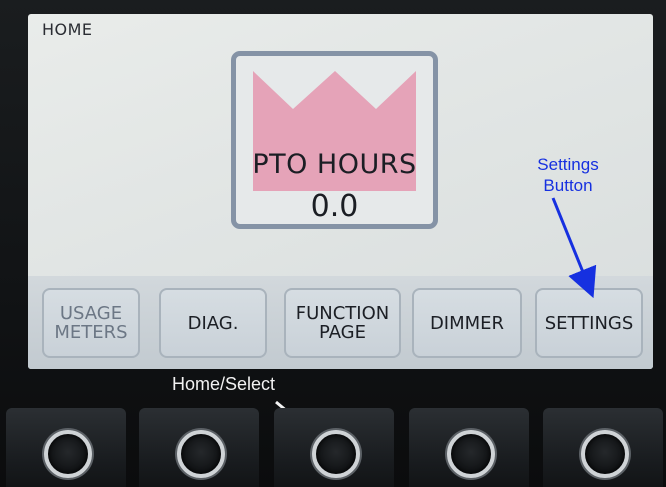 The image size is (666, 487). I want to click on dimmer-button: DIMMER, so click(467, 323).